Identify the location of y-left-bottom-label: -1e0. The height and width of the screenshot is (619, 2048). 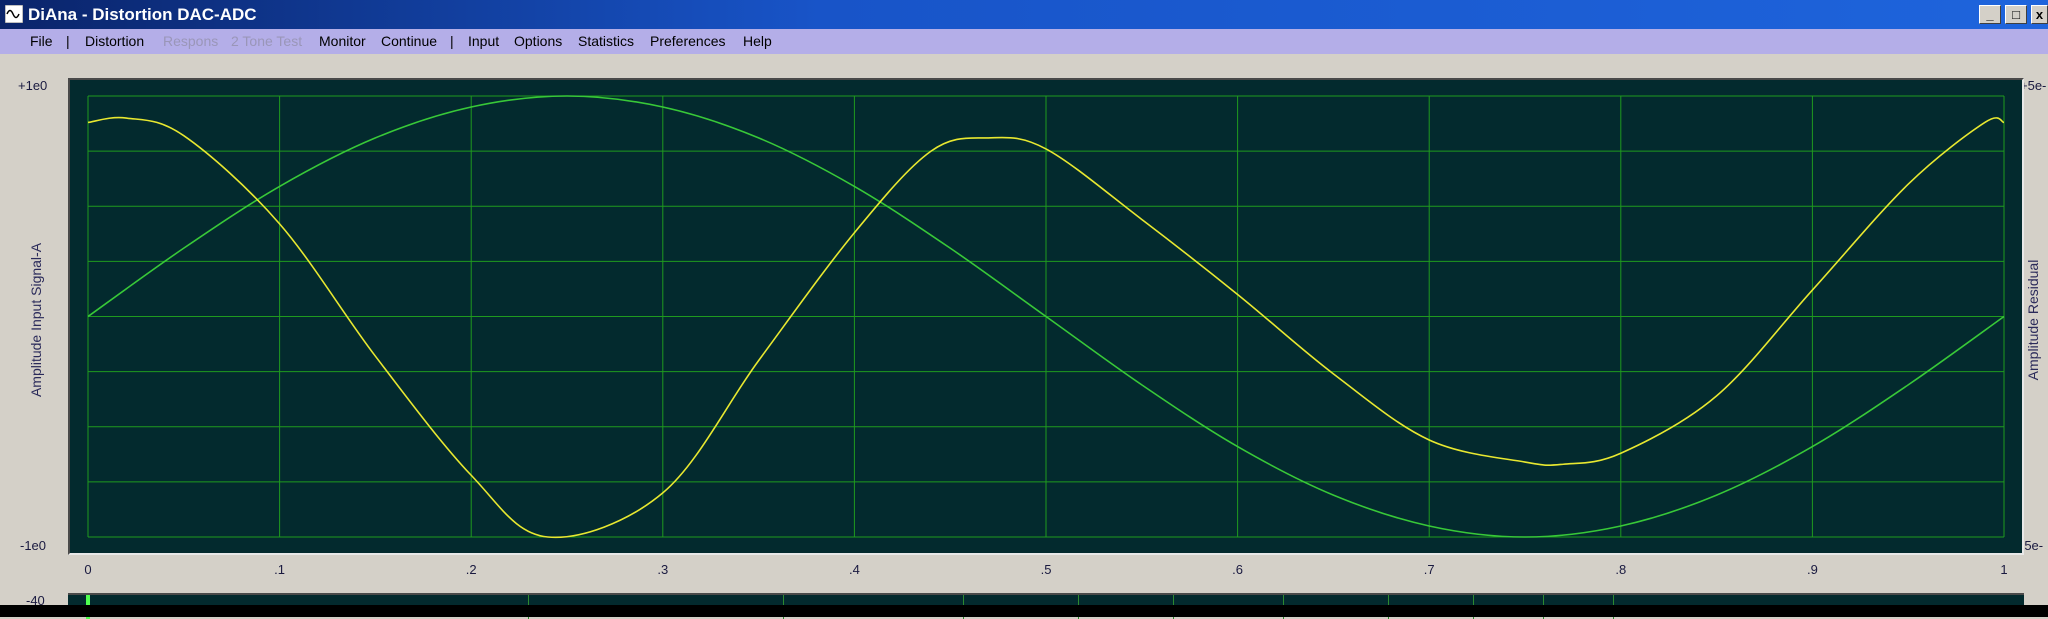
(33, 545).